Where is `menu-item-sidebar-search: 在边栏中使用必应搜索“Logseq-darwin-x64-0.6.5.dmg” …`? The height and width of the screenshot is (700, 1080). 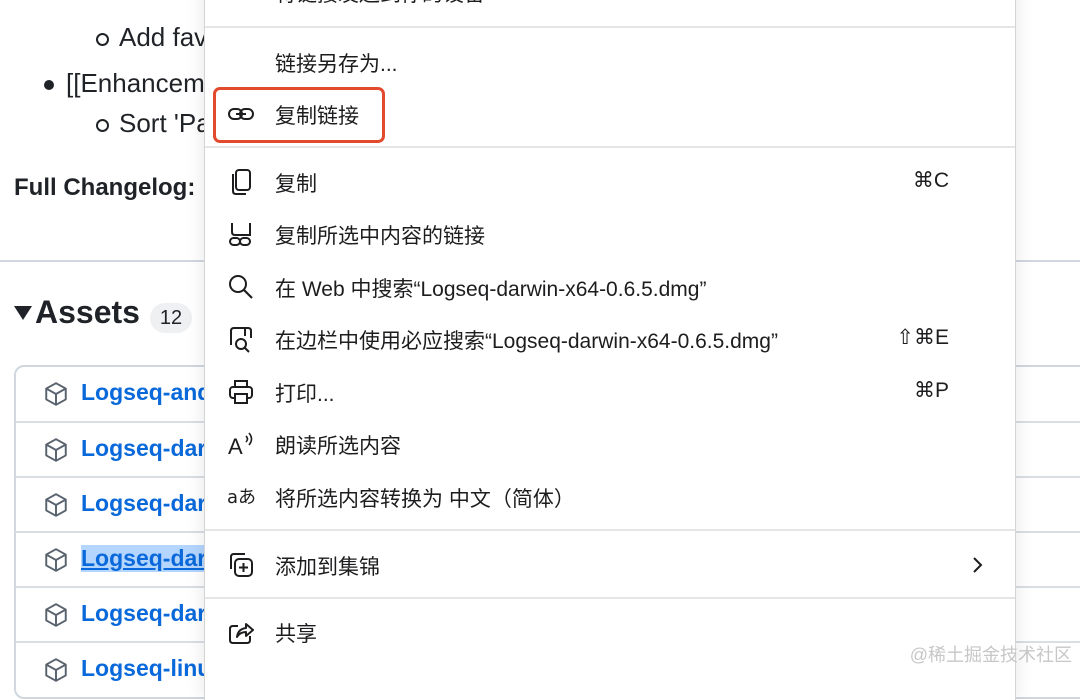 menu-item-sidebar-search: 在边栏中使用必应搜索“Logseq-darwin-x64-0.6.5.dmg” … is located at coordinates (610, 339).